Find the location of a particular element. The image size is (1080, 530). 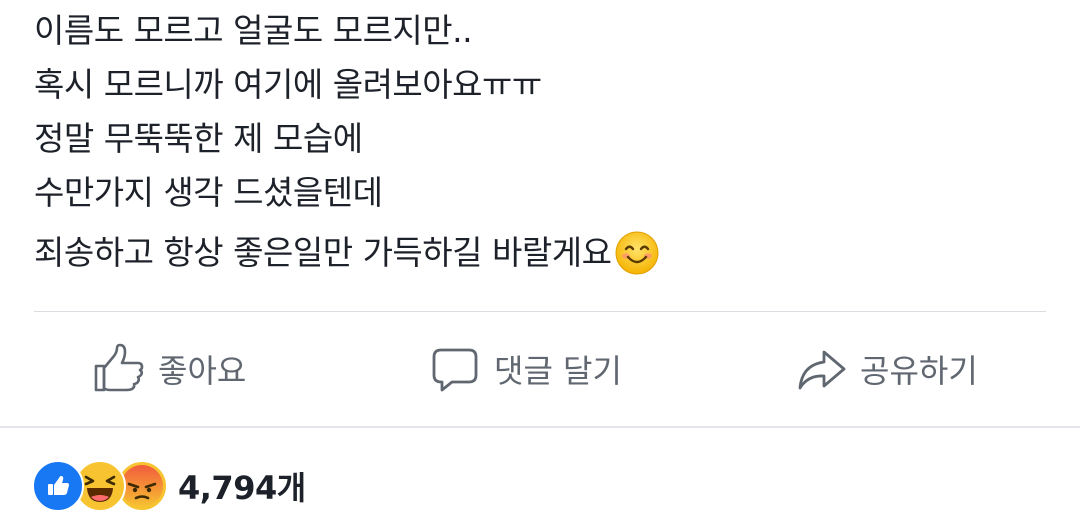

like-button: 좋아요 is located at coordinates (168, 369).